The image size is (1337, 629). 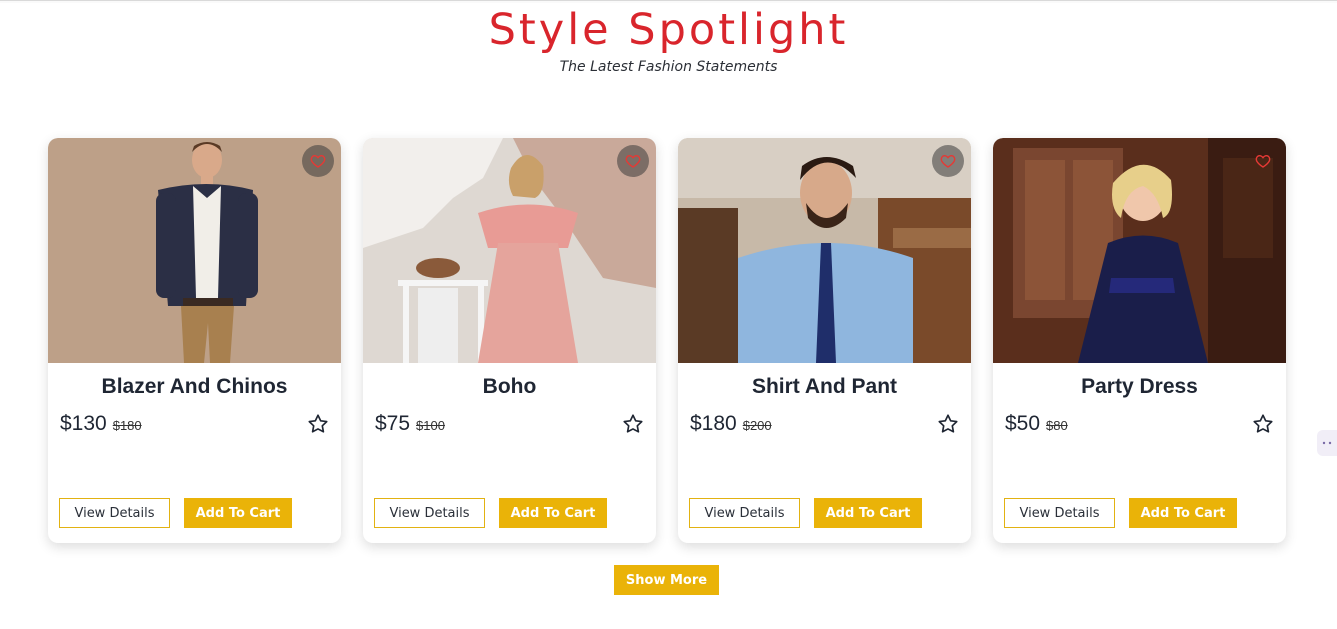 I want to click on original-price: $180, so click(x=127, y=425).